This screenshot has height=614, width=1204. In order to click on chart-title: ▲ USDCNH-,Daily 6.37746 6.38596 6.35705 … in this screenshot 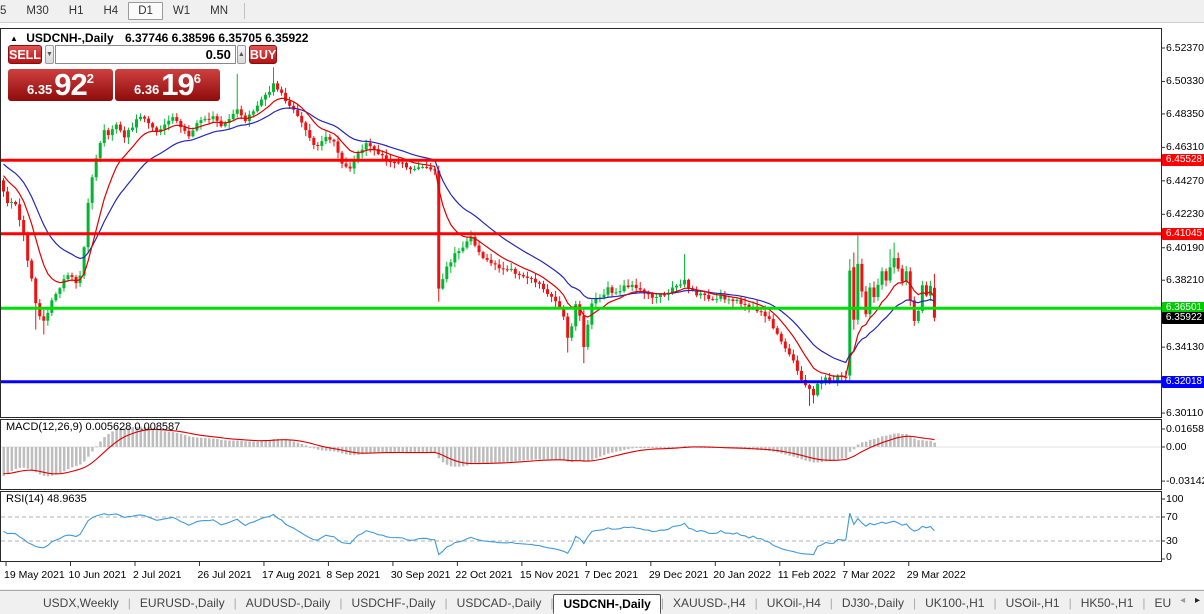, I will do `click(159, 38)`.